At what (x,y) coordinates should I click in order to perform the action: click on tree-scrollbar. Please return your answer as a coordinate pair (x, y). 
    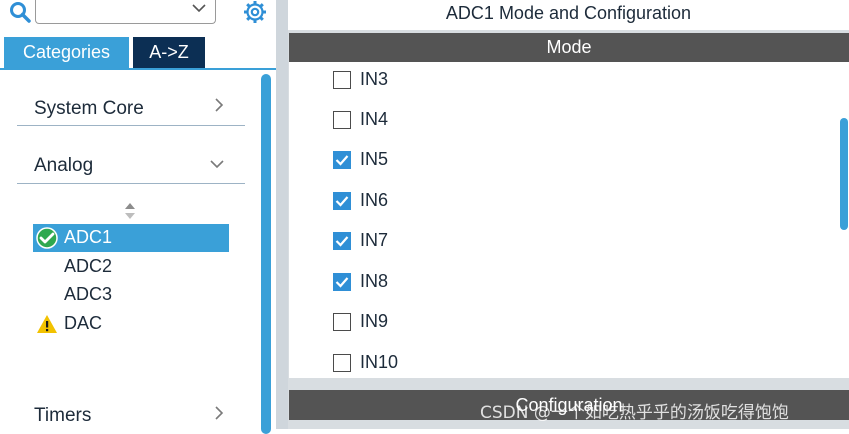
    Looking at the image, I should click on (266, 253).